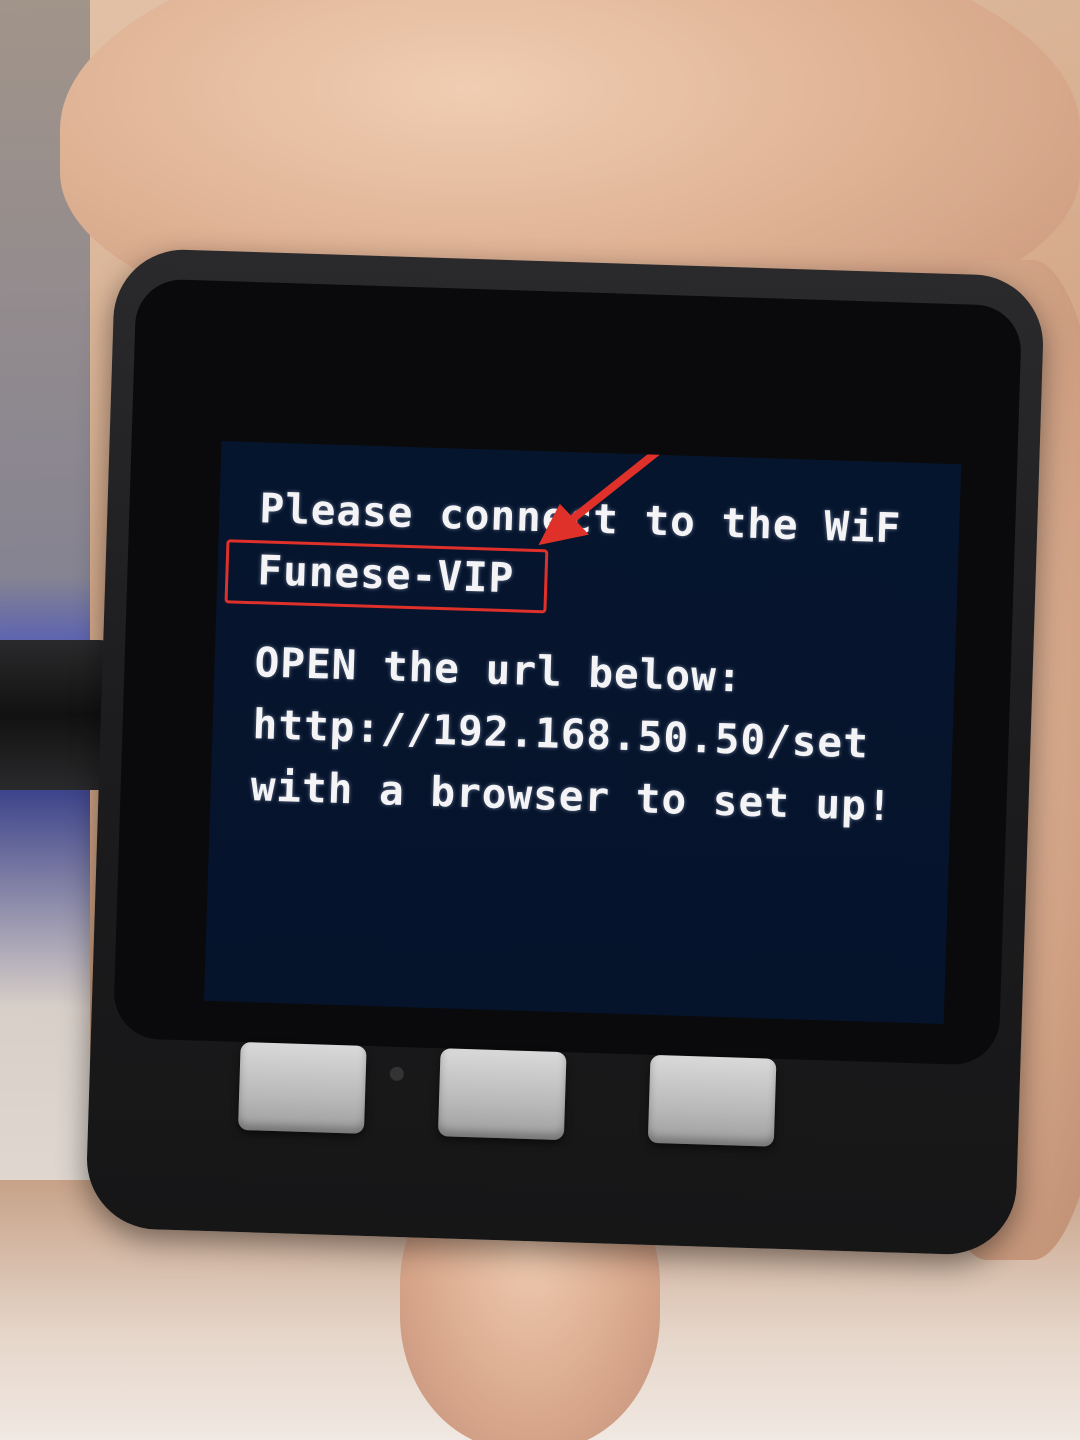 The image size is (1080, 1440). I want to click on device-button-middle, so click(502, 1094).